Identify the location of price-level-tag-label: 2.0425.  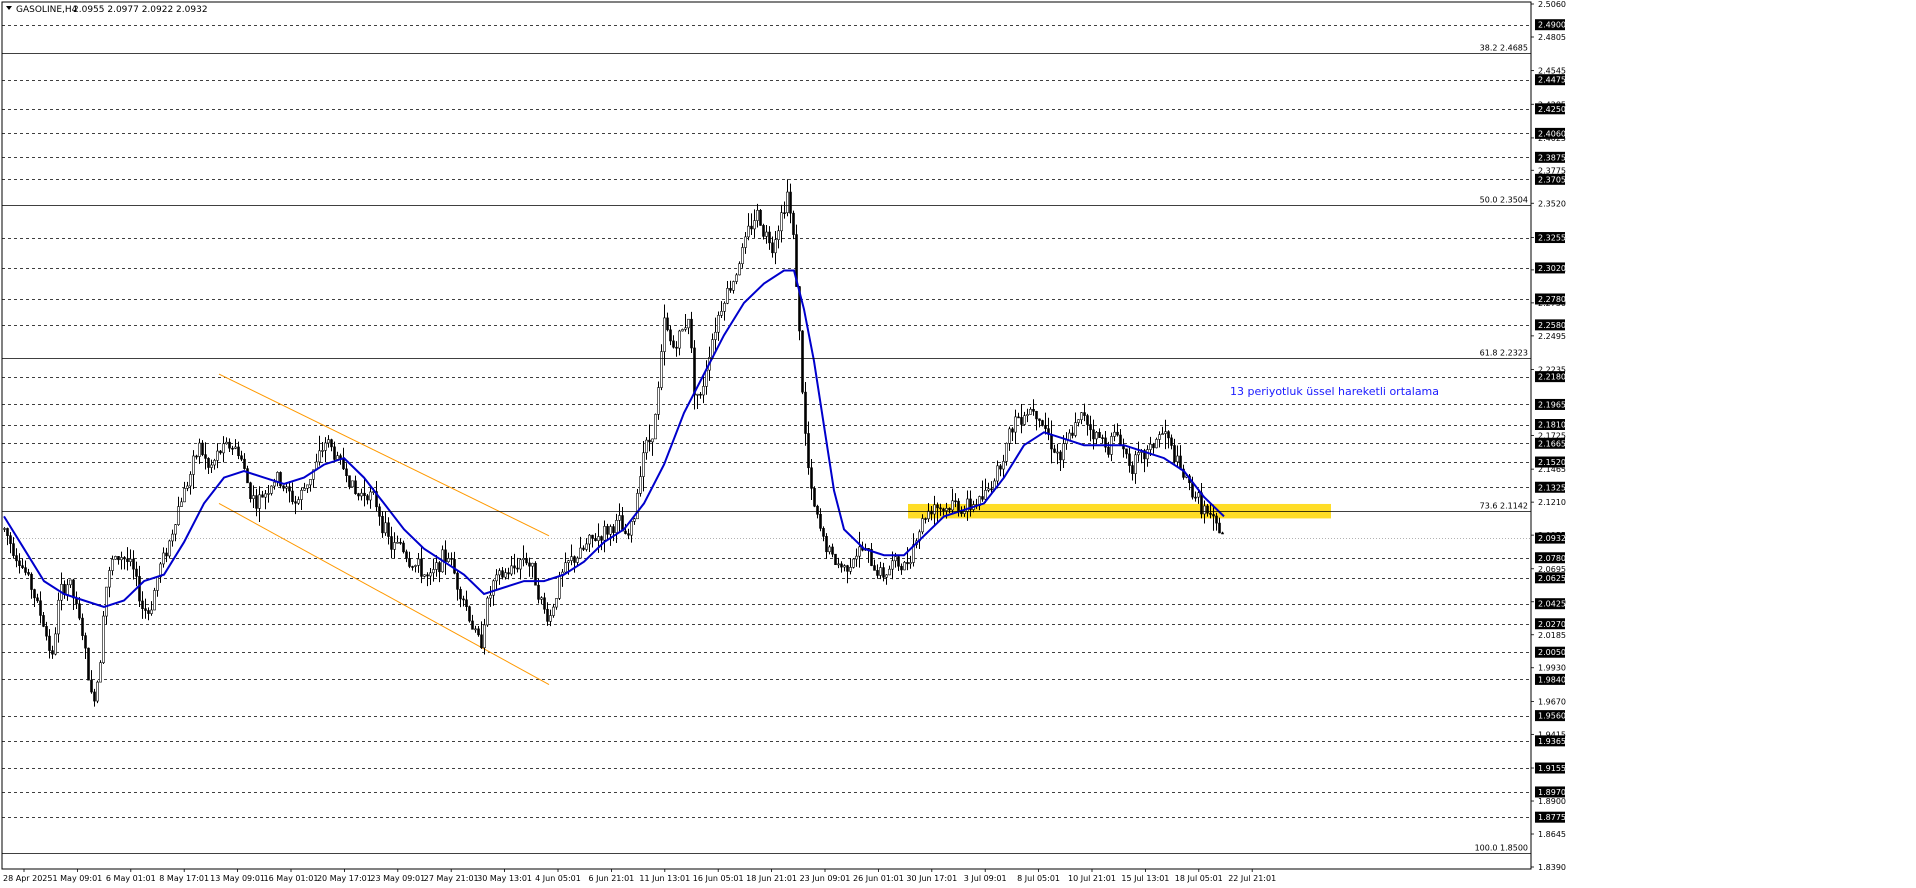
(1552, 604).